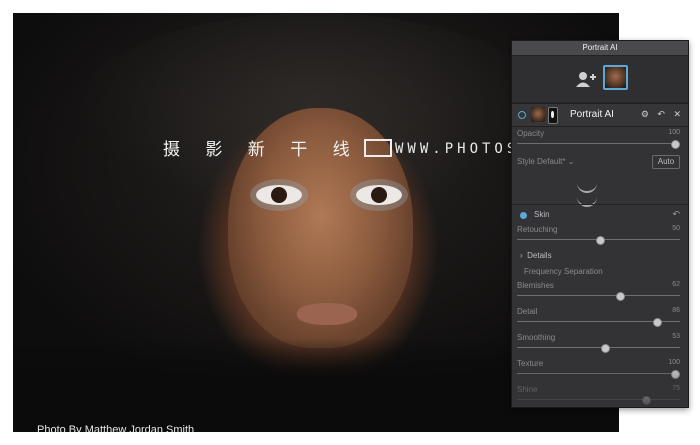 This screenshot has height=445, width=700. What do you see at coordinates (600, 291) in the screenshot?
I see `blemishes-row: Blemishes 62` at bounding box center [600, 291].